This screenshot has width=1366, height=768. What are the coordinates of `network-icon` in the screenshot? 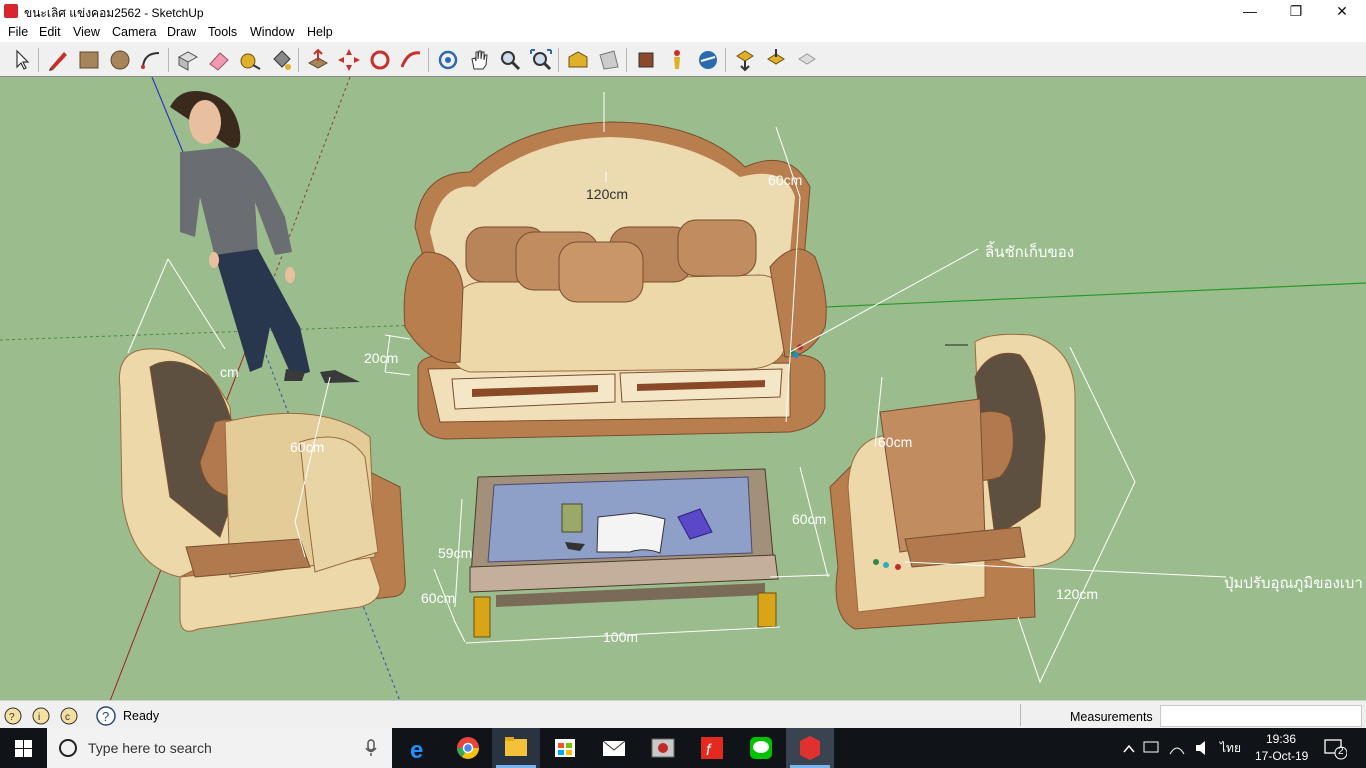 It's located at (1151, 747).